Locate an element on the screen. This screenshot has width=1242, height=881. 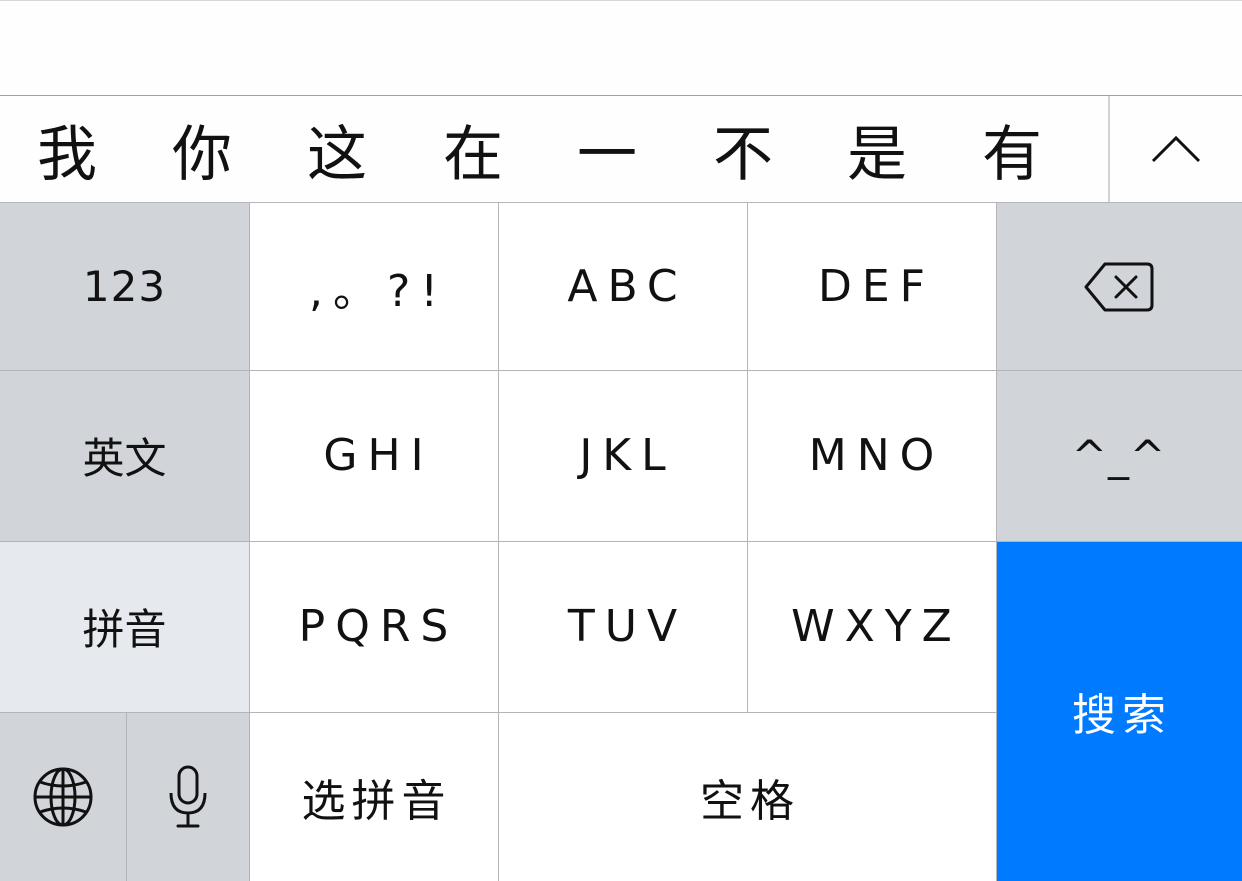
globe-key is located at coordinates (63, 796).